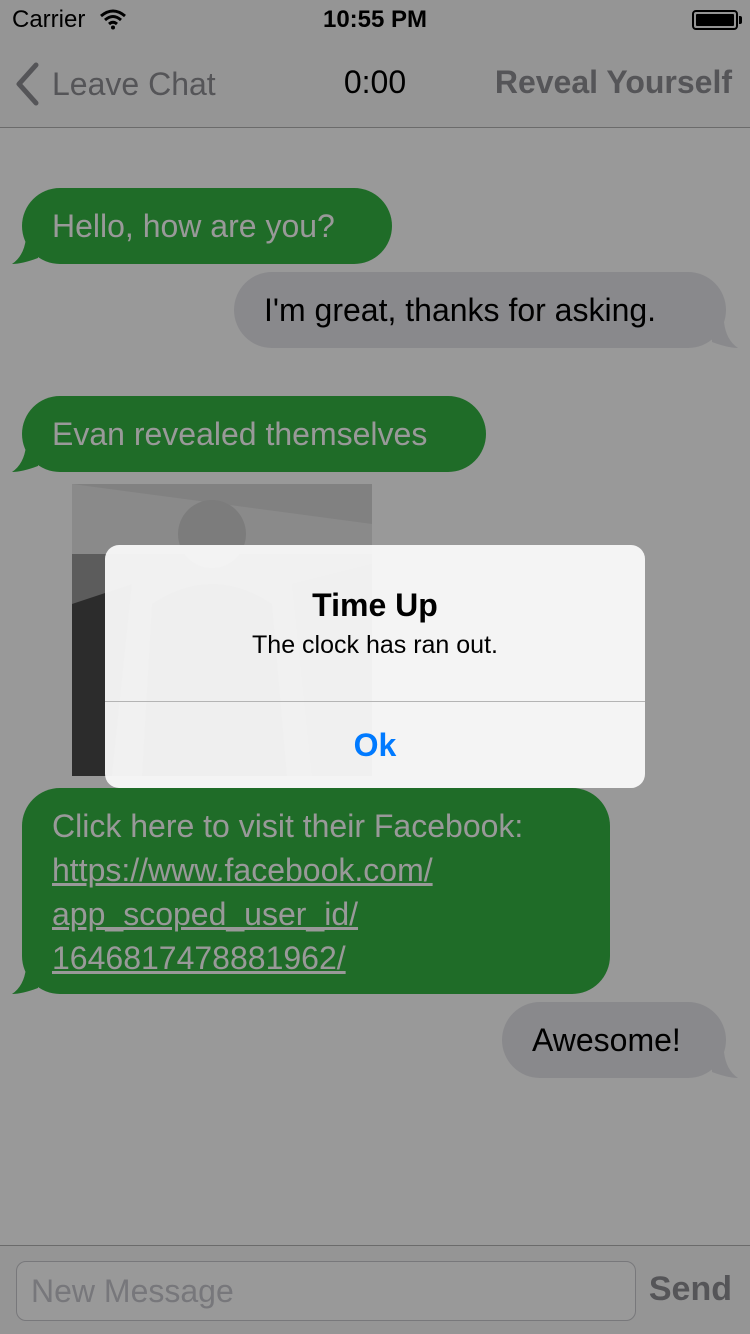  What do you see at coordinates (375, 745) in the screenshot?
I see `alert-ok-button: Ok` at bounding box center [375, 745].